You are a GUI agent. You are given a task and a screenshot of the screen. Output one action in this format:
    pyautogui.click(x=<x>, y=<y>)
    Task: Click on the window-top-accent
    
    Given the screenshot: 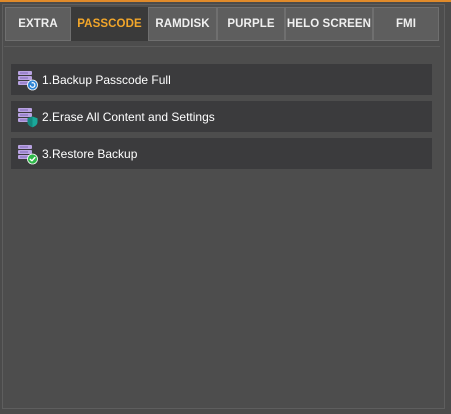 What is the action you would take?
    pyautogui.click(x=225, y=1)
    